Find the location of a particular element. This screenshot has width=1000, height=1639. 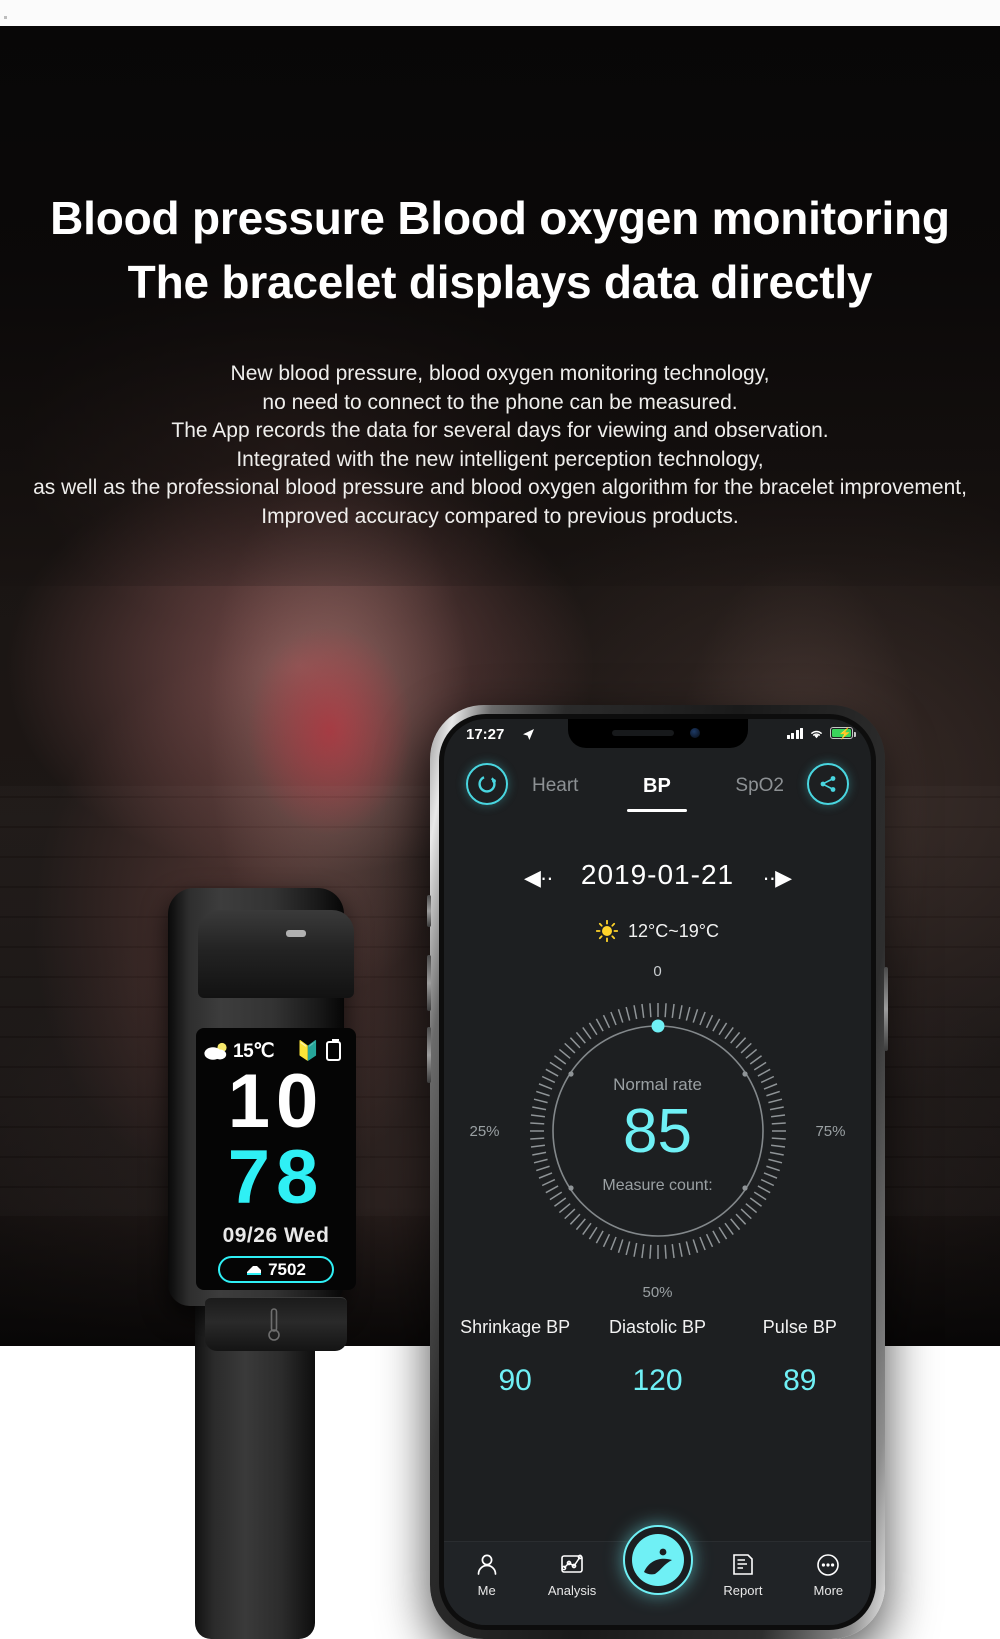

tab-report: Report is located at coordinates (742, 1575).